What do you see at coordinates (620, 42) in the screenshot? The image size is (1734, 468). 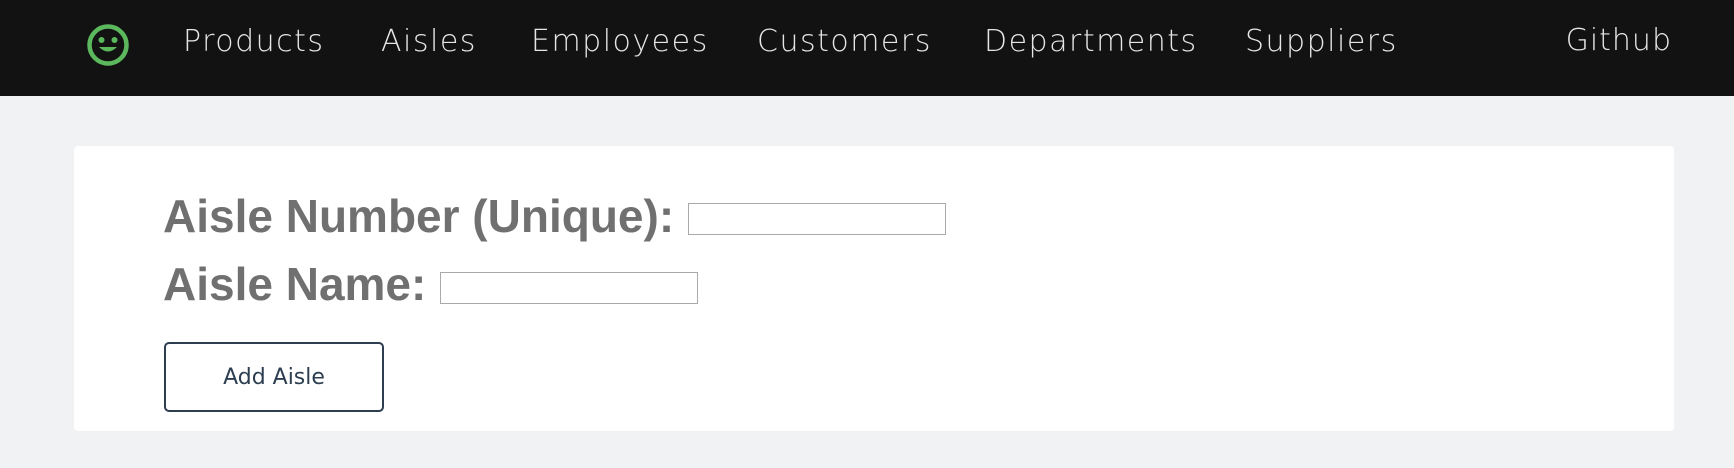 I see `nav-link-employees: Employees` at bounding box center [620, 42].